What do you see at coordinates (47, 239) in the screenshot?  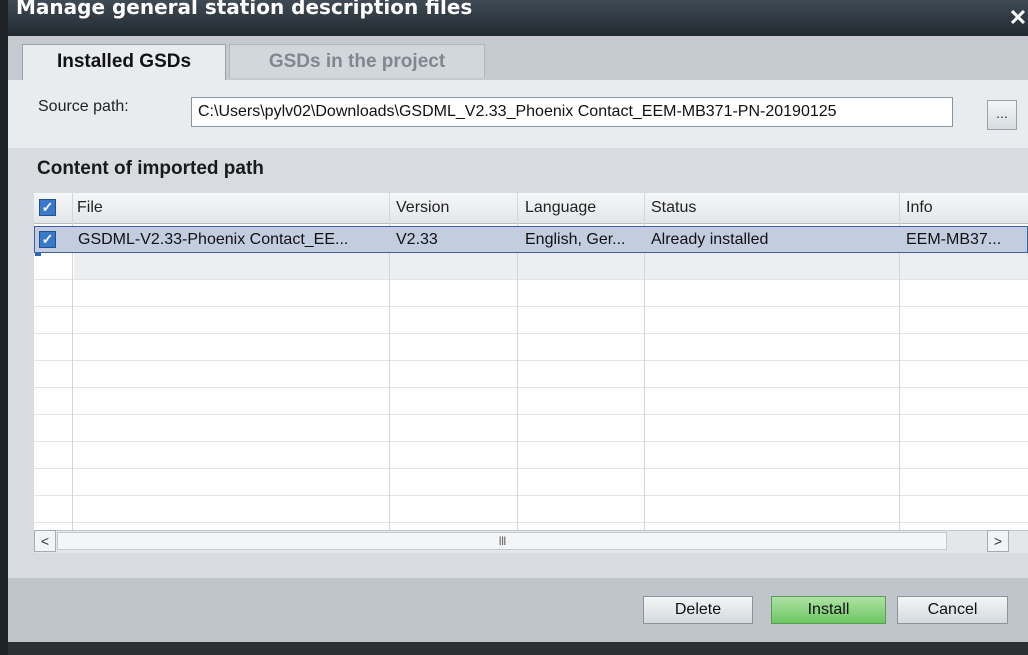 I see `row-checkbox: ✓` at bounding box center [47, 239].